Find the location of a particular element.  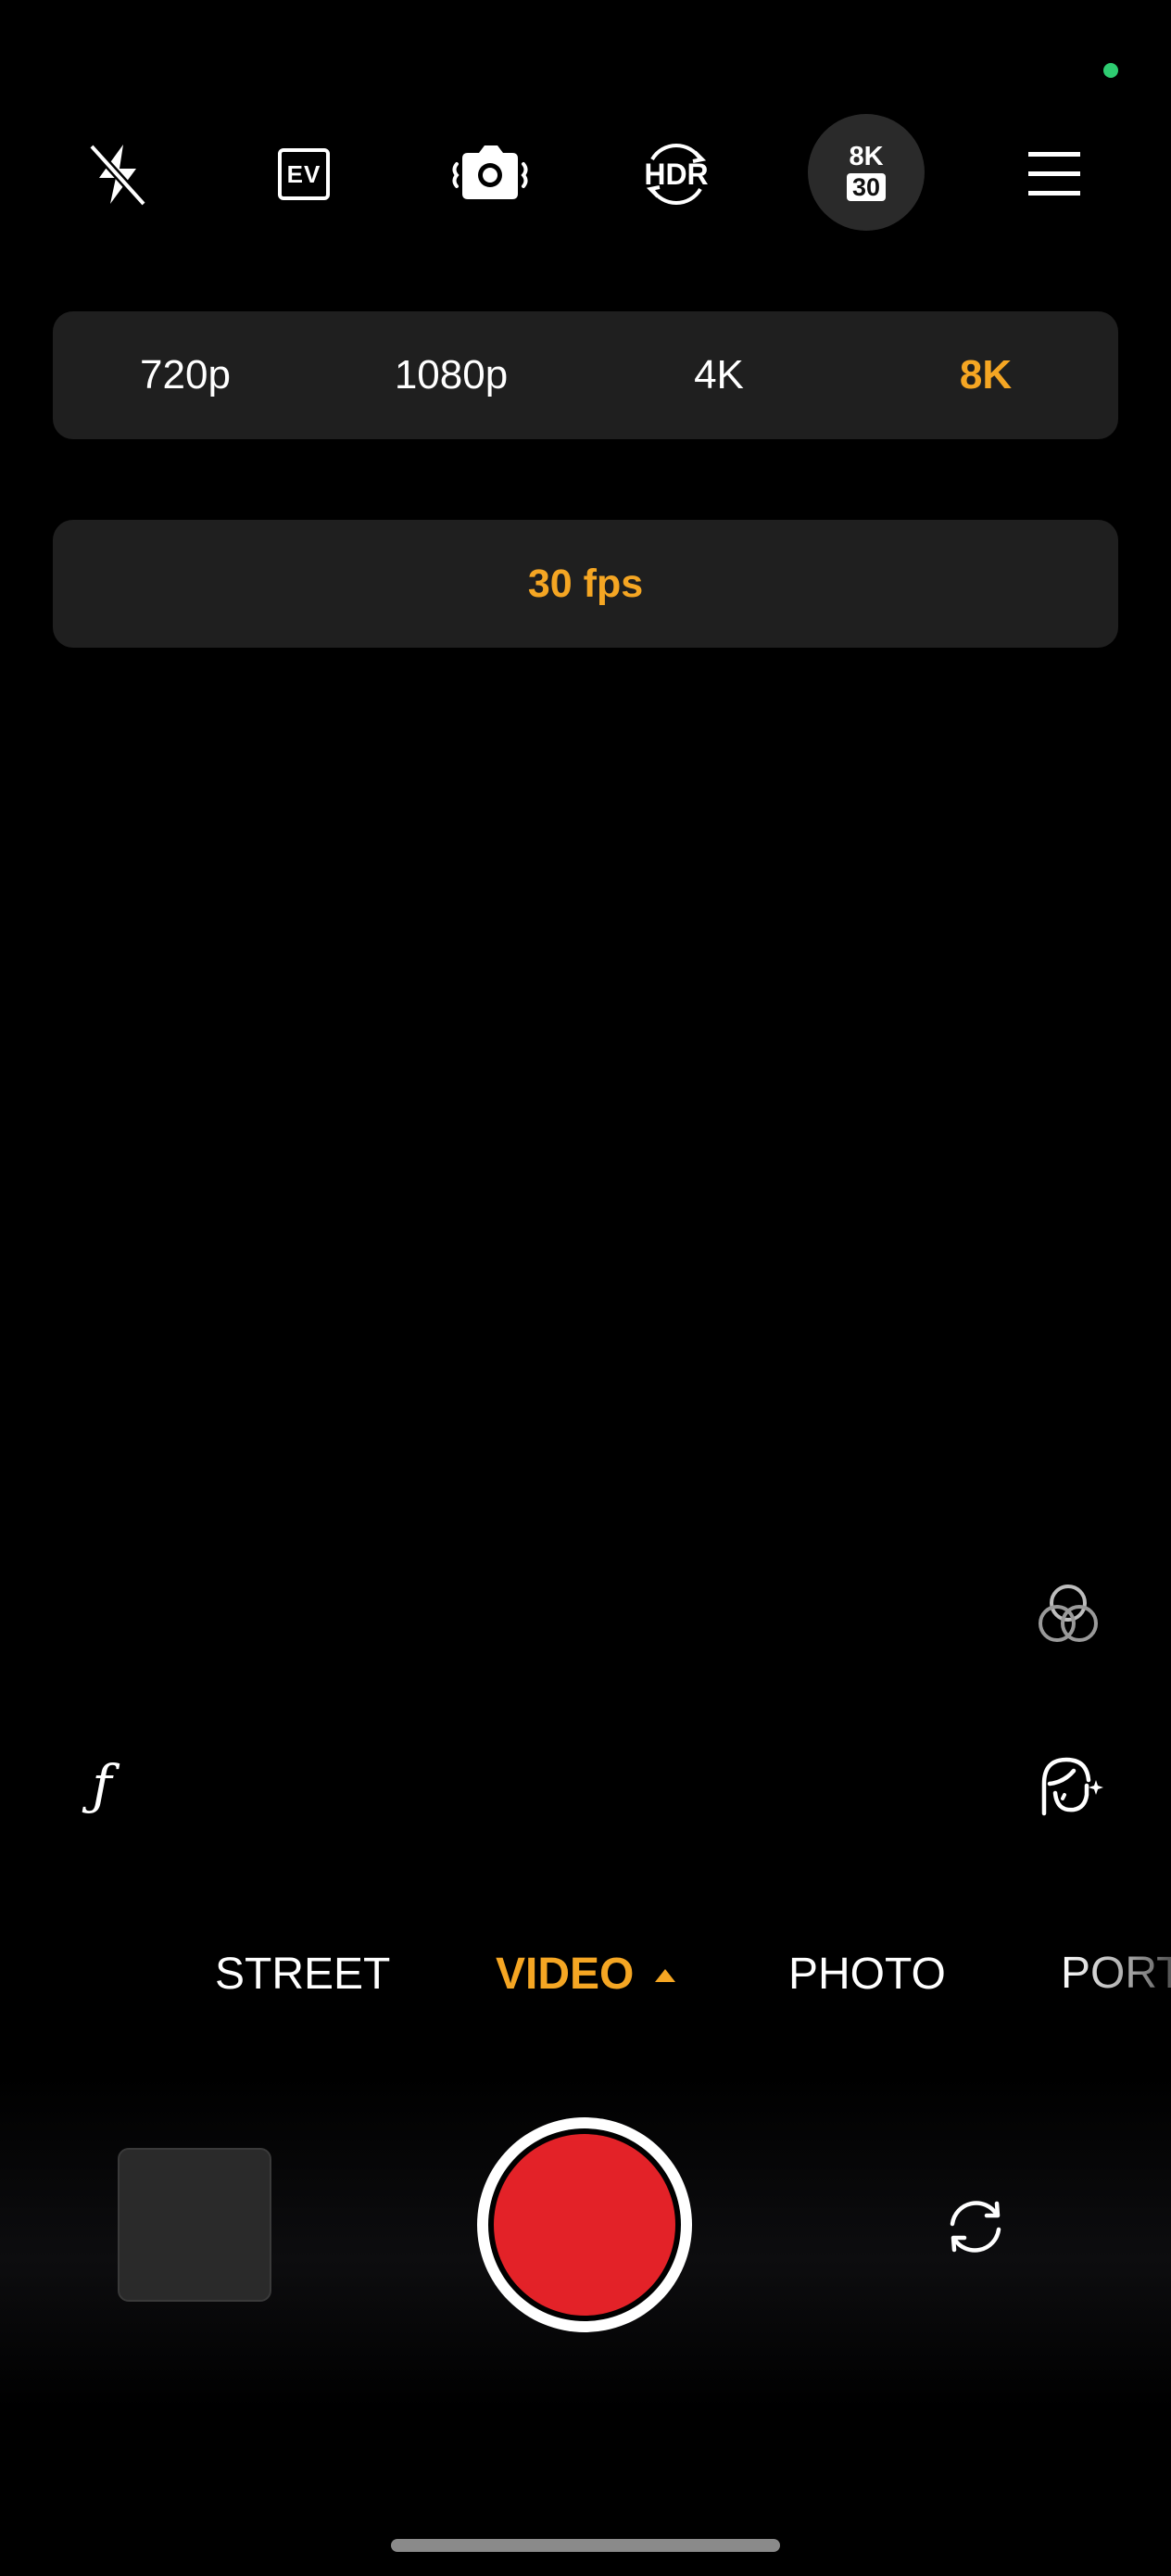

record-button is located at coordinates (584, 2224).